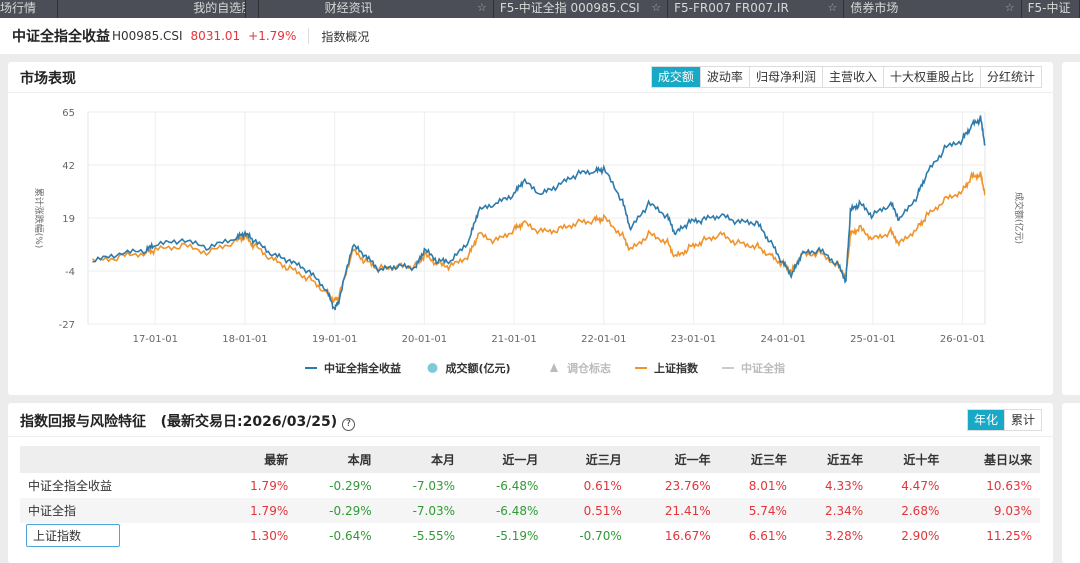  Describe the element at coordinates (588, 510) in the screenshot. I see `return-value: 0.51%` at that location.